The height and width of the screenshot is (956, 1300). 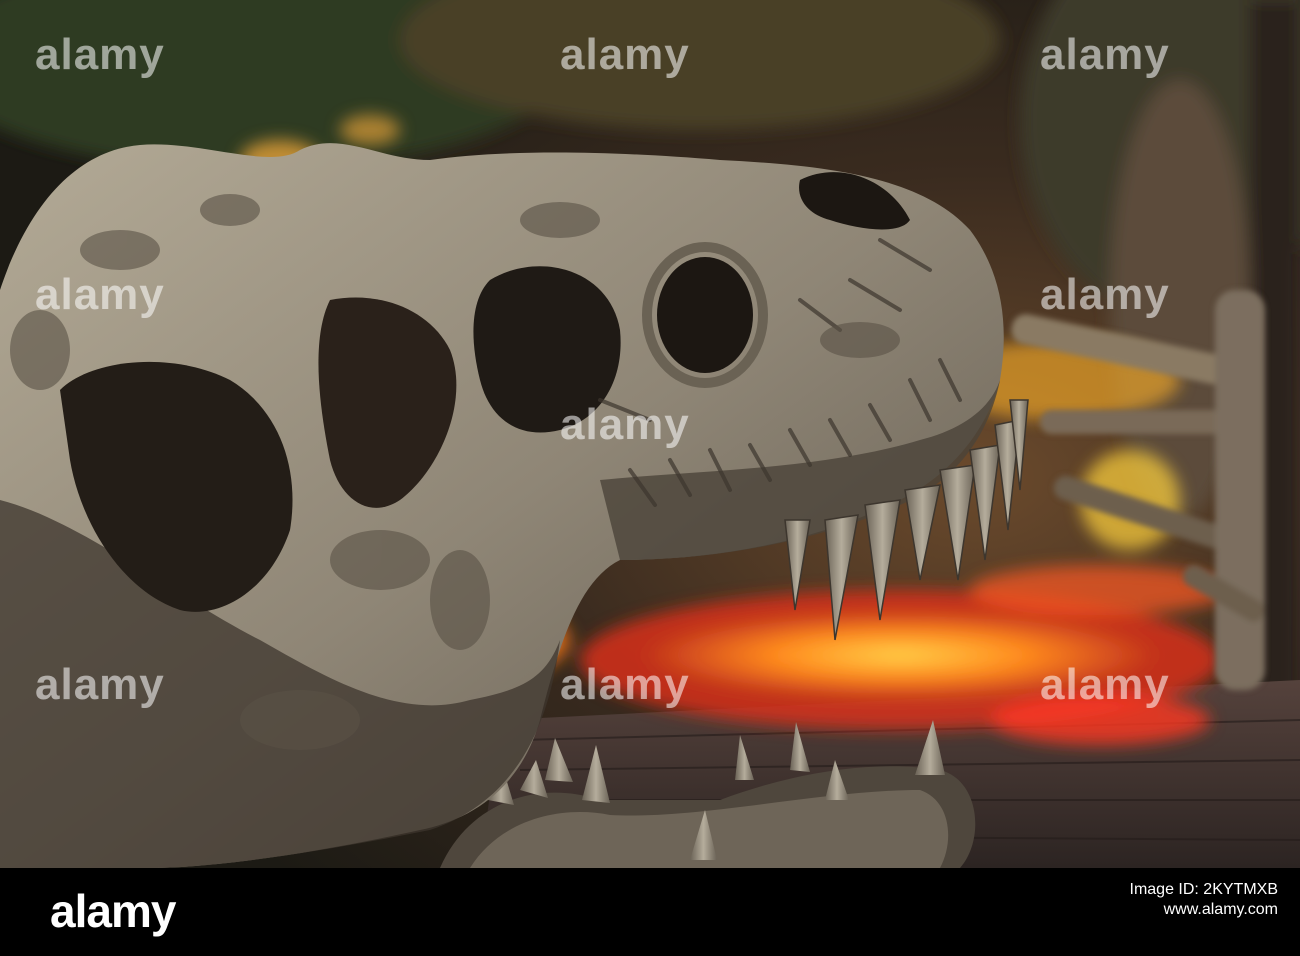 What do you see at coordinates (1220, 909) in the screenshot?
I see `site-url: www.alamy.com` at bounding box center [1220, 909].